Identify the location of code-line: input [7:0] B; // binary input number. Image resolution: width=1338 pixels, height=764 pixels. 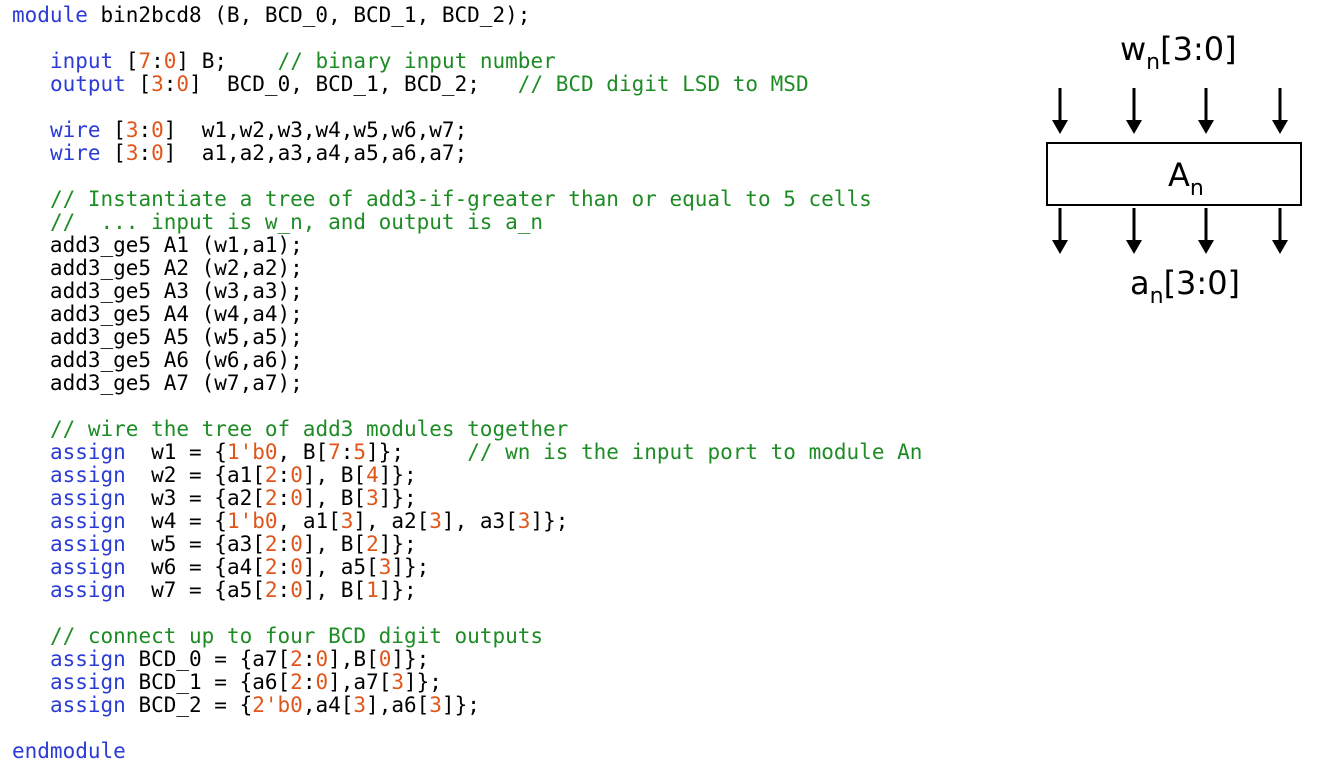
(467, 61).